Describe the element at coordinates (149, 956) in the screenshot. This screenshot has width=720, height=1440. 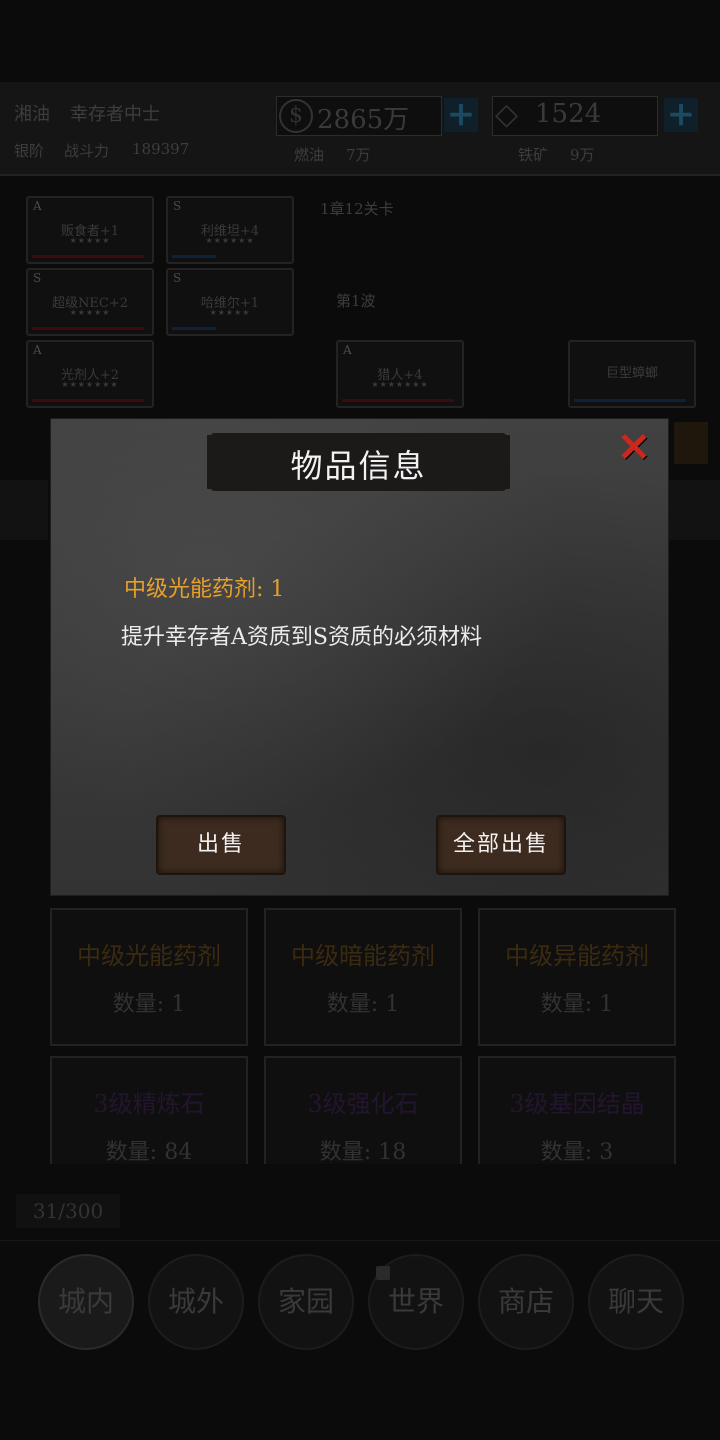
I see `item-name: 中级光能药剂` at that location.